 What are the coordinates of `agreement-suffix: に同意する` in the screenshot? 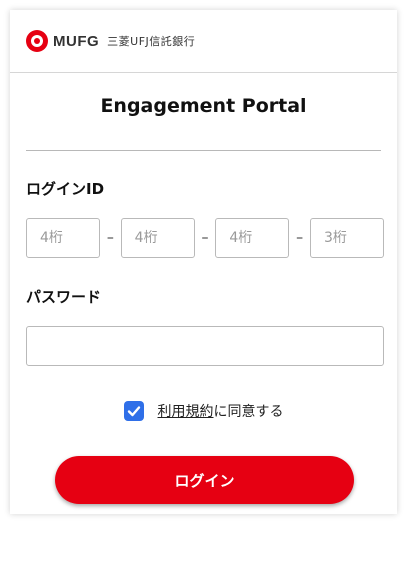 It's located at (248, 412).